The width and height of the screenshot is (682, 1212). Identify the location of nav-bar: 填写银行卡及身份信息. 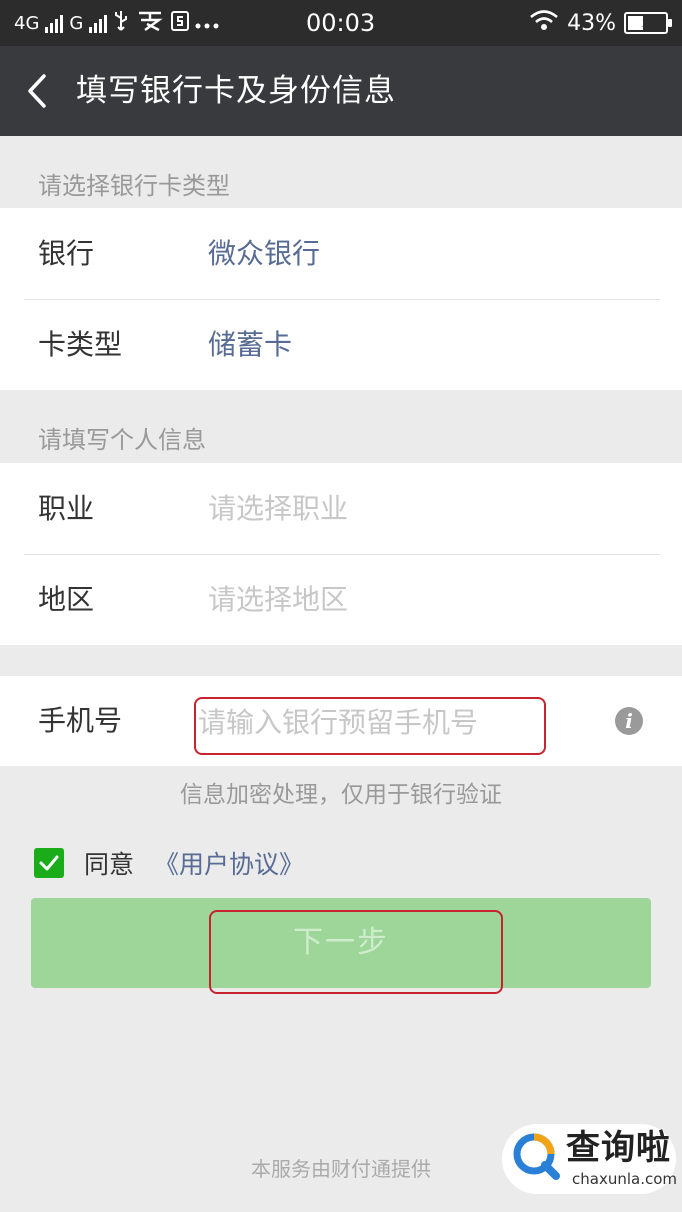
(341, 91).